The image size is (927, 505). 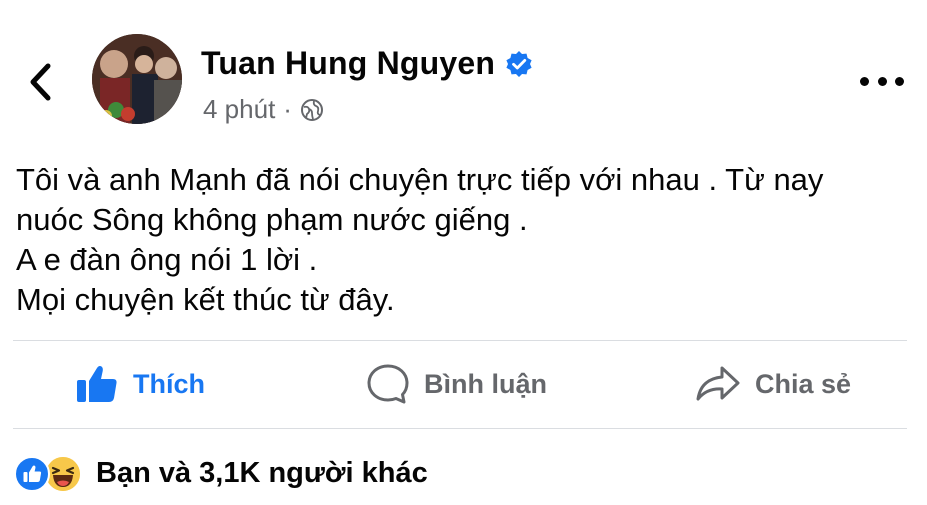 I want to click on post-text-line: nuóc Sông không phạm nước giếng ., so click(x=272, y=219).